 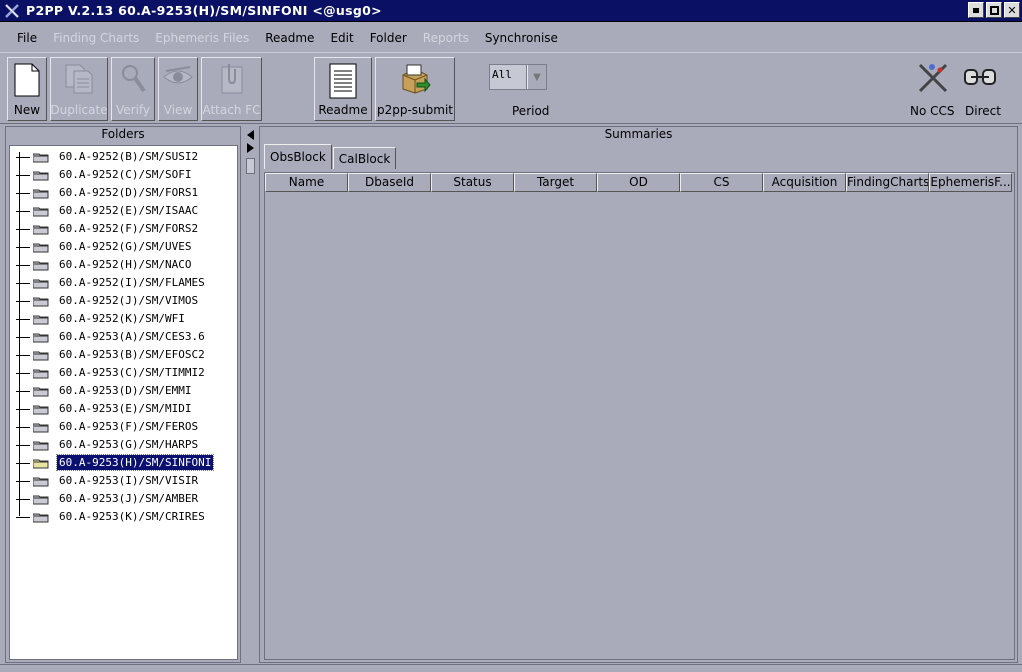 What do you see at coordinates (27, 89) in the screenshot?
I see `new-button: New` at bounding box center [27, 89].